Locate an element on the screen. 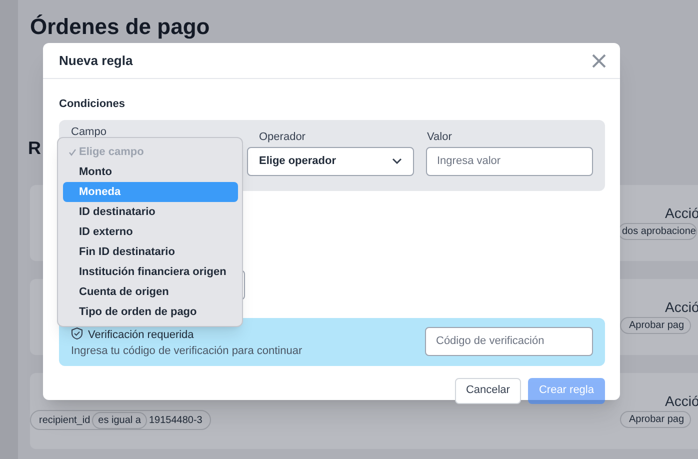  dropdown-option: Fin ID destinatario is located at coordinates (150, 252).